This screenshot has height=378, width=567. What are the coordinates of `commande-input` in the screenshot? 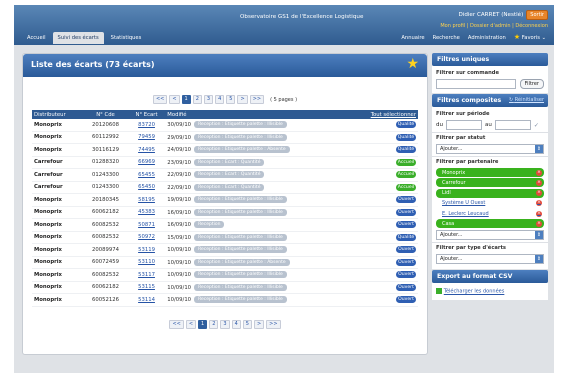 It's located at (476, 84).